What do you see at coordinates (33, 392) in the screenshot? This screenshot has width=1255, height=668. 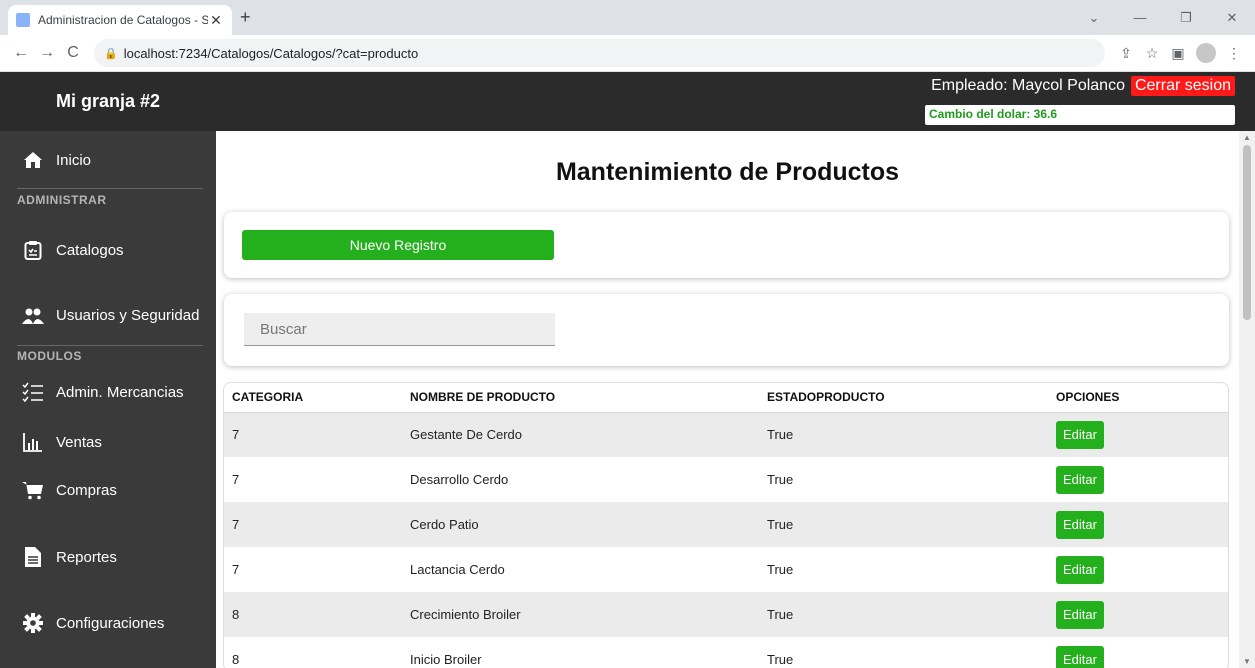 I see `checklist-icon` at bounding box center [33, 392].